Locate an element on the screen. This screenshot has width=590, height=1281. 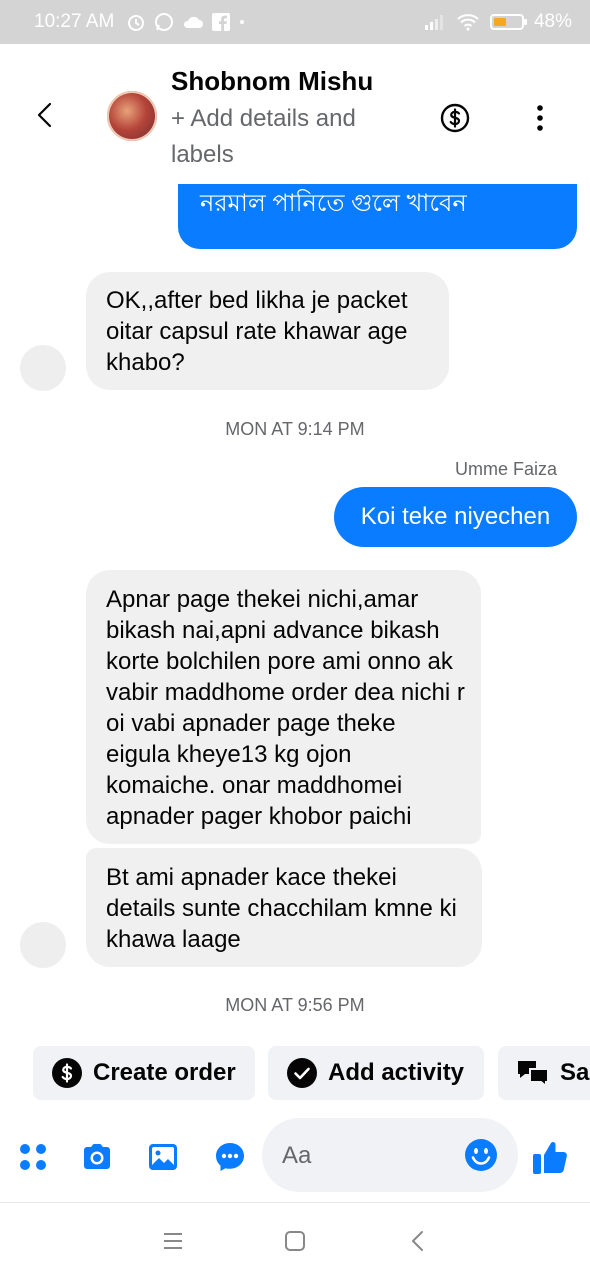
alarm-icon is located at coordinates (136, 23).